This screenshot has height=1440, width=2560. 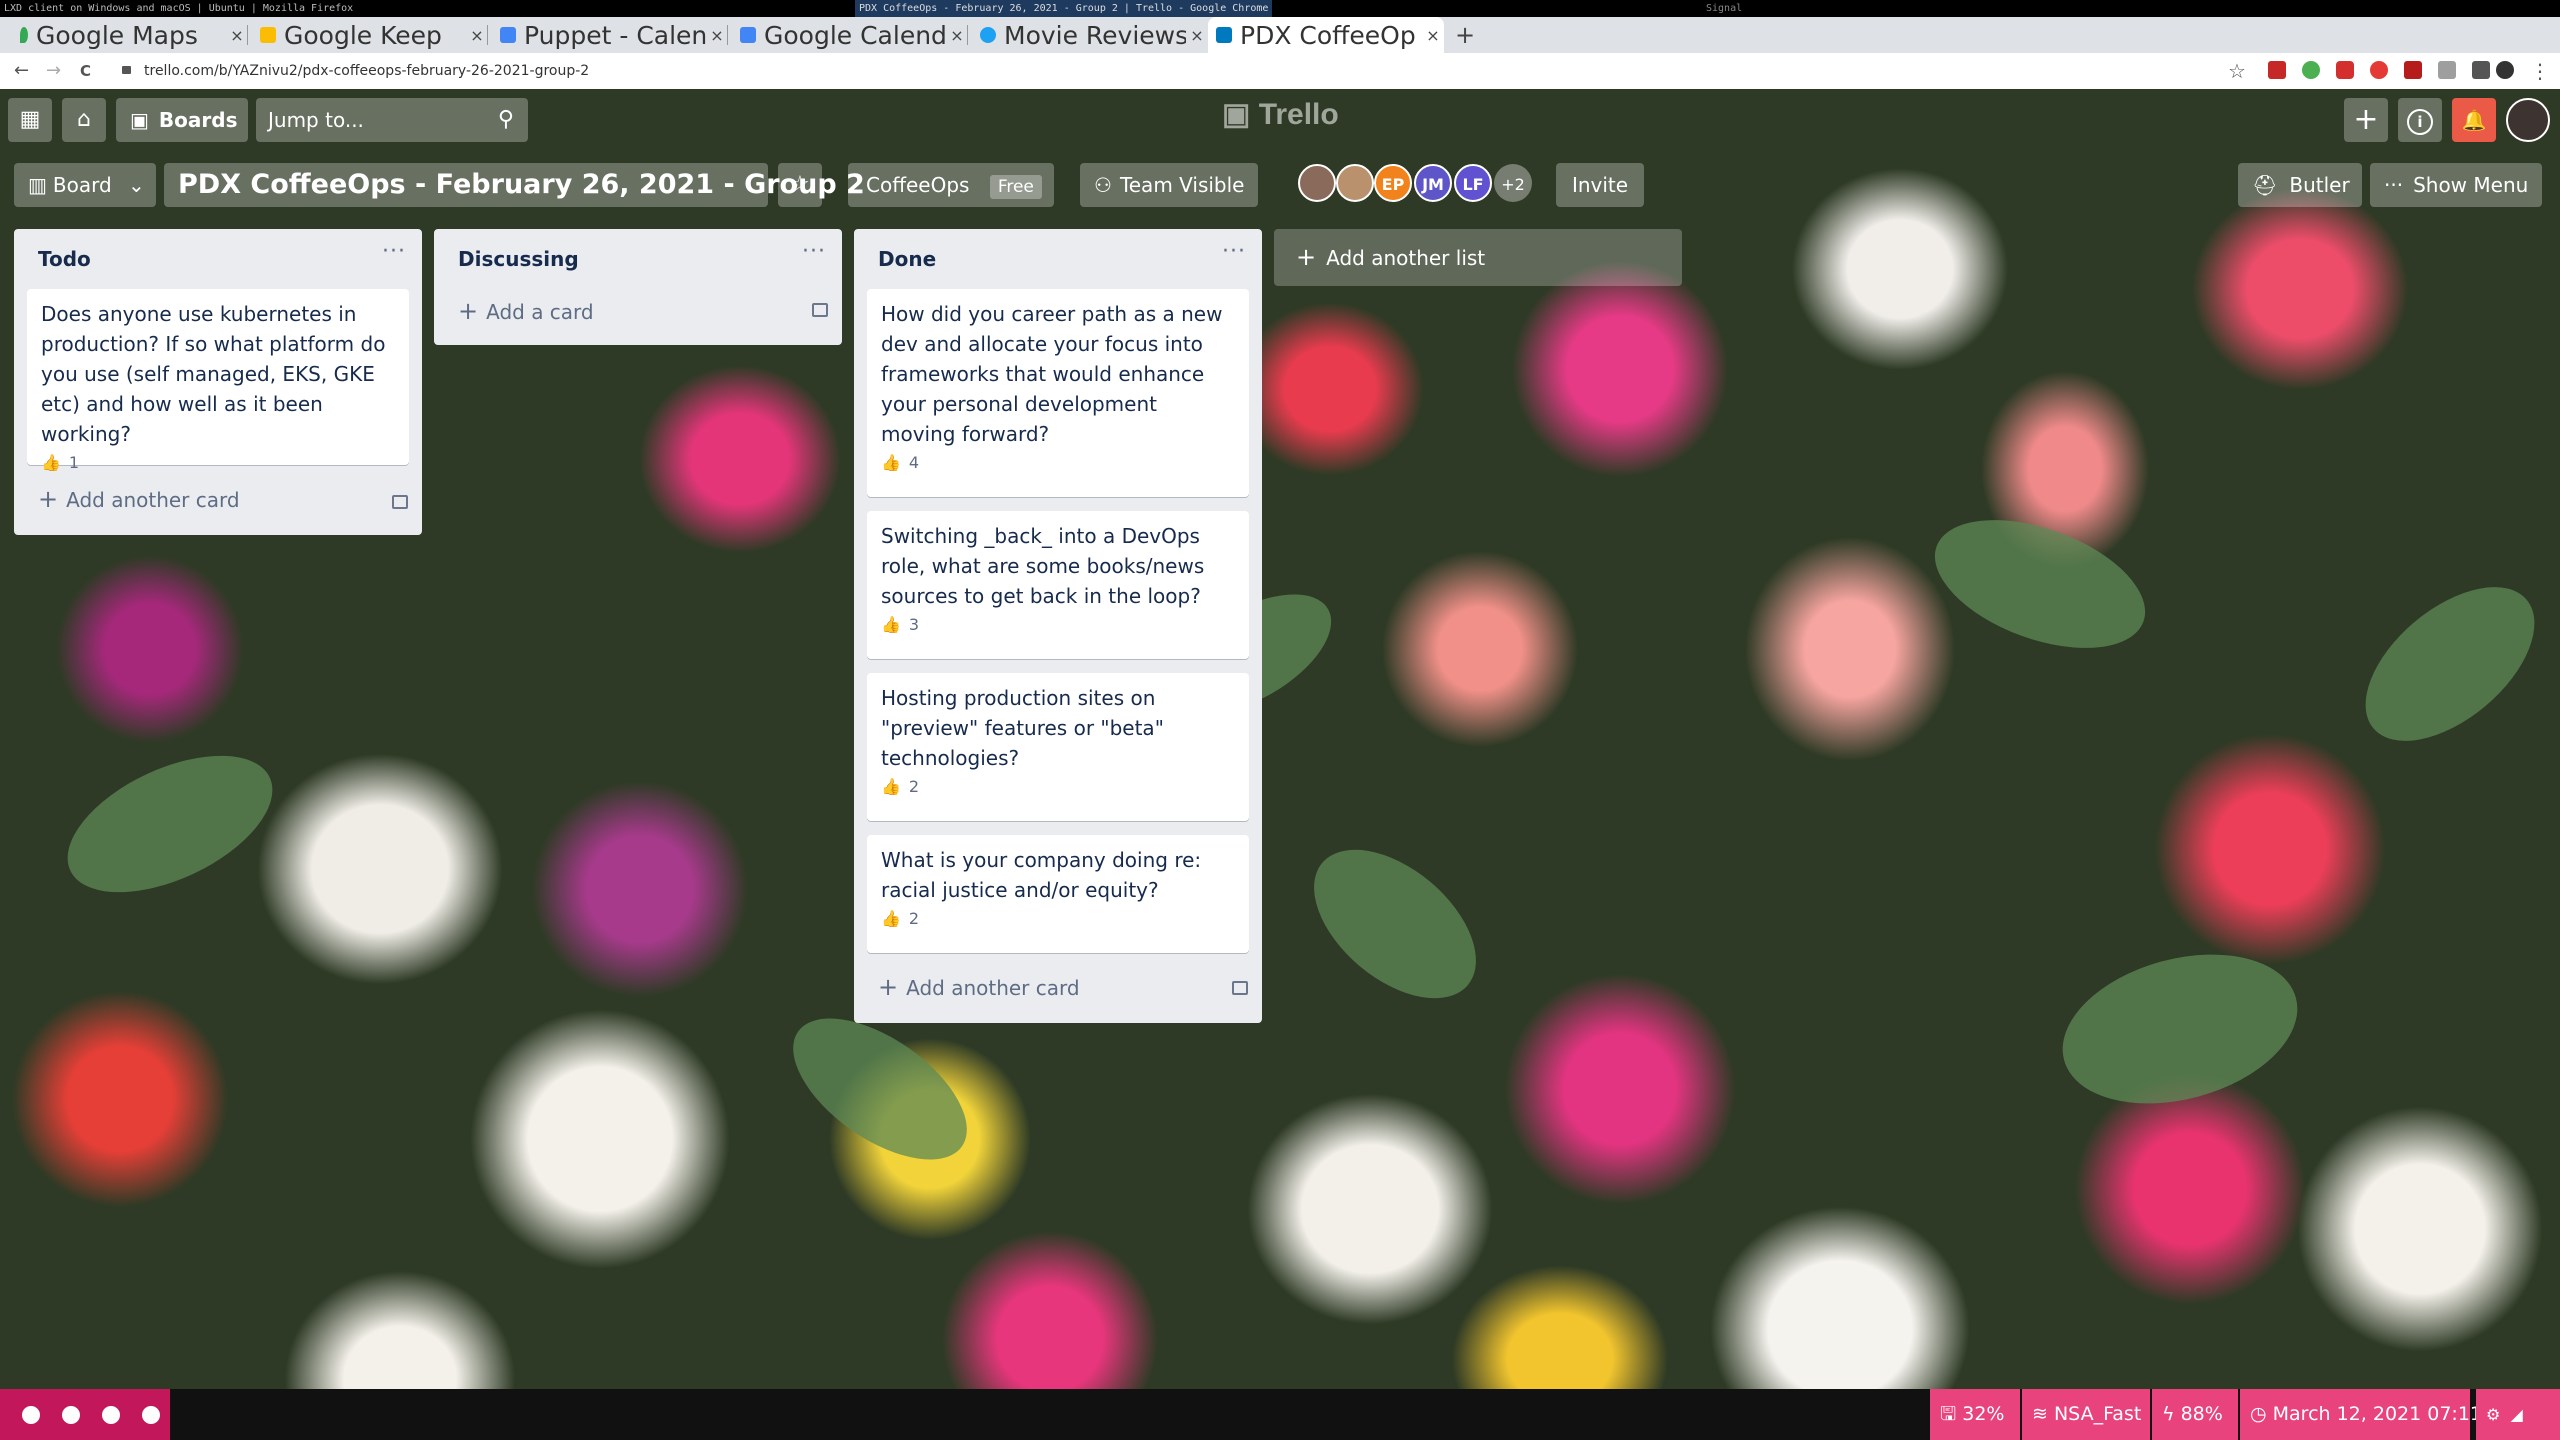 What do you see at coordinates (1103, 185) in the screenshot?
I see `team-visibility-icon: ⚇` at bounding box center [1103, 185].